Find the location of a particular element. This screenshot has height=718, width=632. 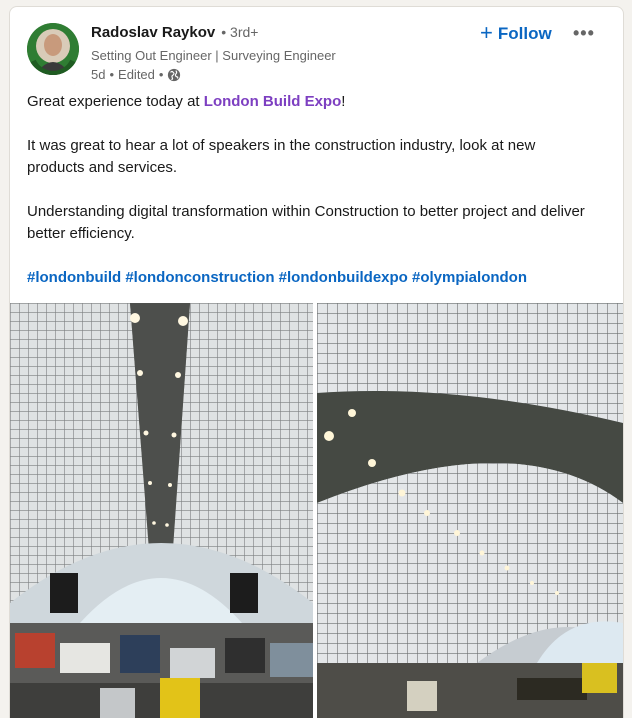

london-build-expo-link: London Build Expo is located at coordinates (272, 101).